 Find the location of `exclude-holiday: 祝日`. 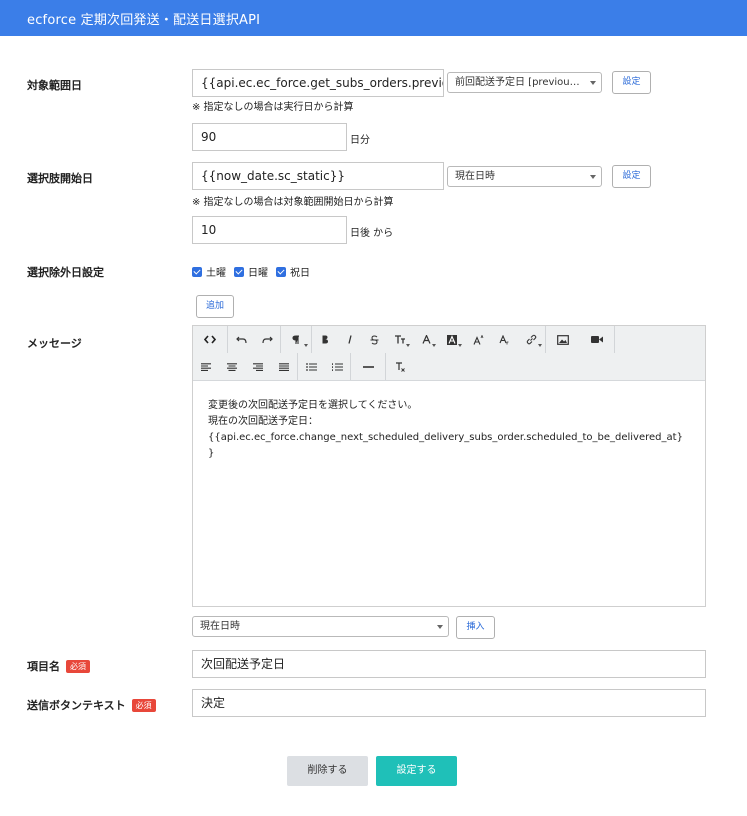

exclude-holiday: 祝日 is located at coordinates (293, 271).